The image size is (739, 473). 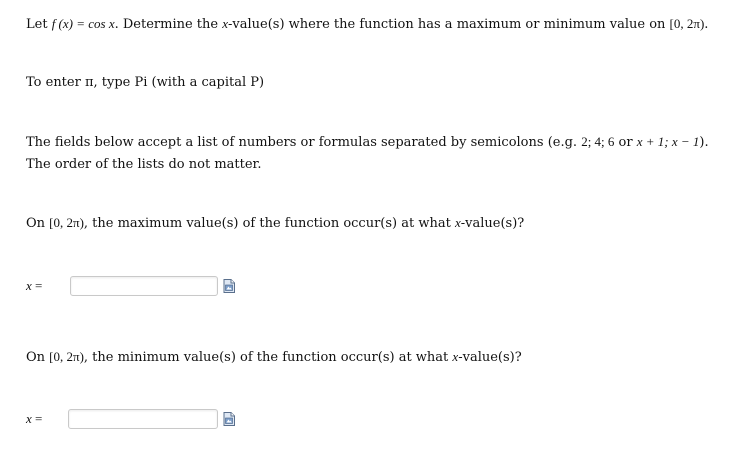 What do you see at coordinates (83, 23) in the screenshot?
I see `prompt-function: f (x) = cos x` at bounding box center [83, 23].